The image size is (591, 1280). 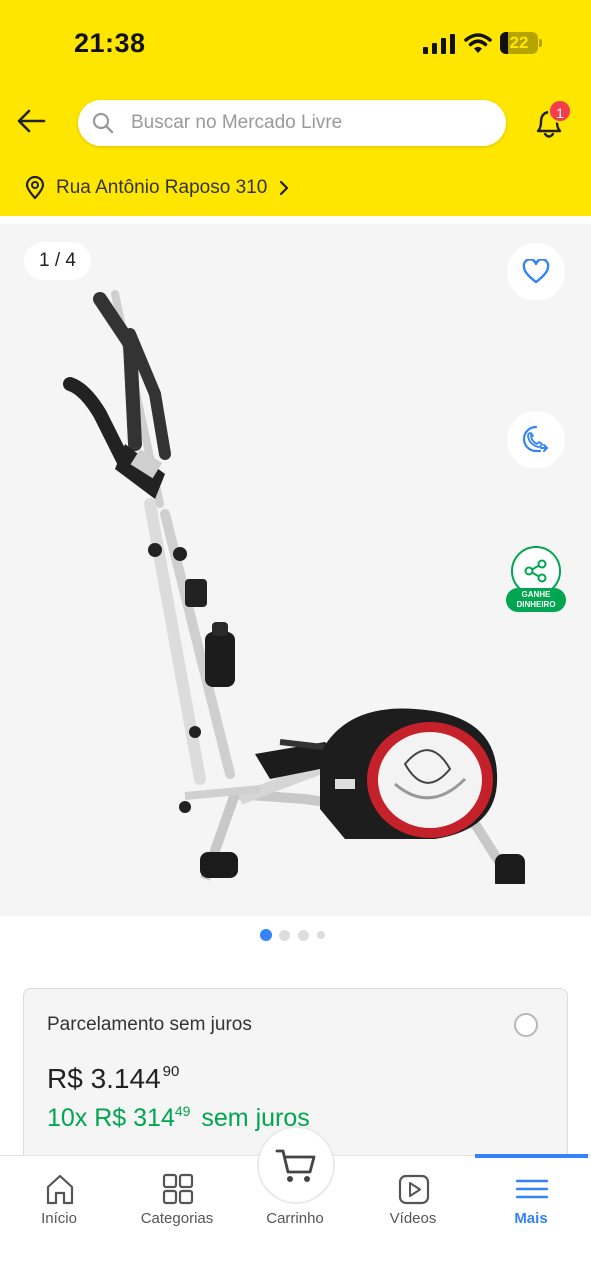 I want to click on back-button, so click(x=31, y=121).